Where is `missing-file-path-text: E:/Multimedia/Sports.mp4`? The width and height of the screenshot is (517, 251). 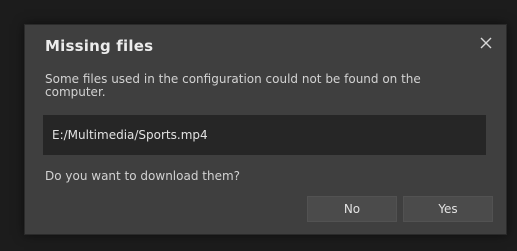 missing-file-path-text: E:/Multimedia/Sports.mp4 is located at coordinates (130, 135).